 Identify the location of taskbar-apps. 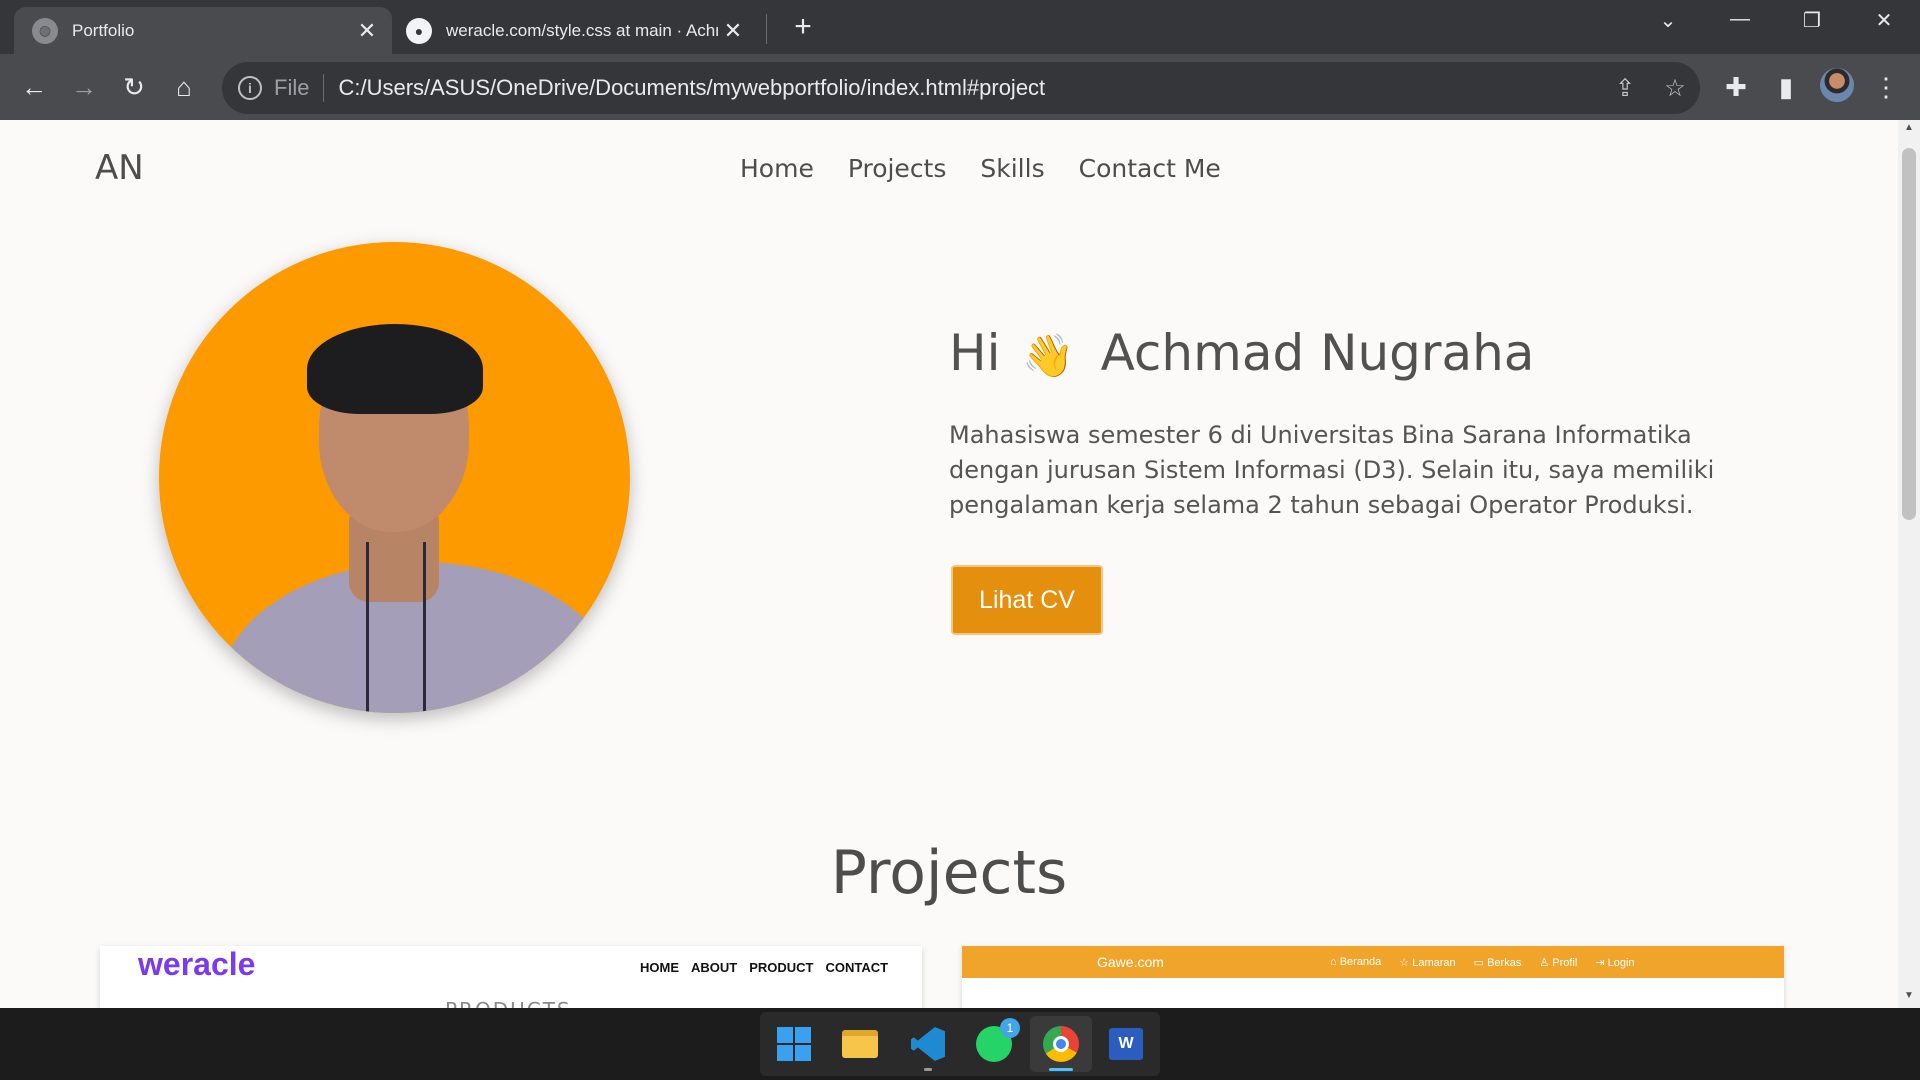
(960, 1044).